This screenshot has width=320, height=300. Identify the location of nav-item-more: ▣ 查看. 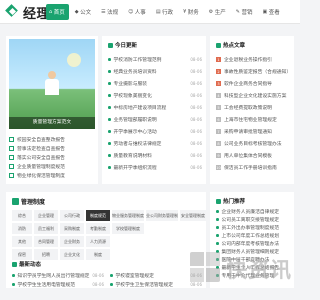
(271, 12).